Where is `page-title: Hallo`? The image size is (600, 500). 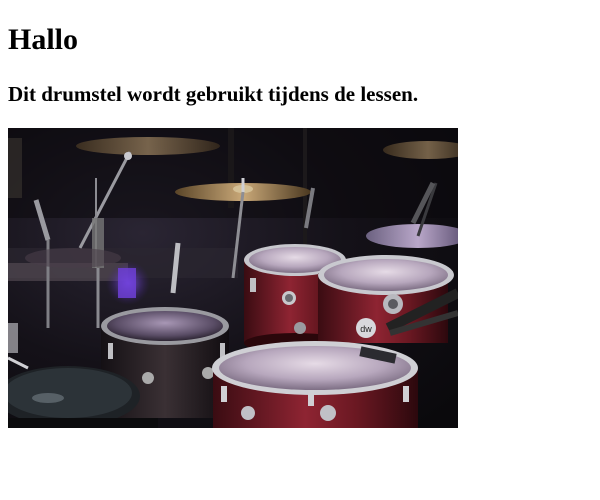 page-title: Hallo is located at coordinates (43, 39).